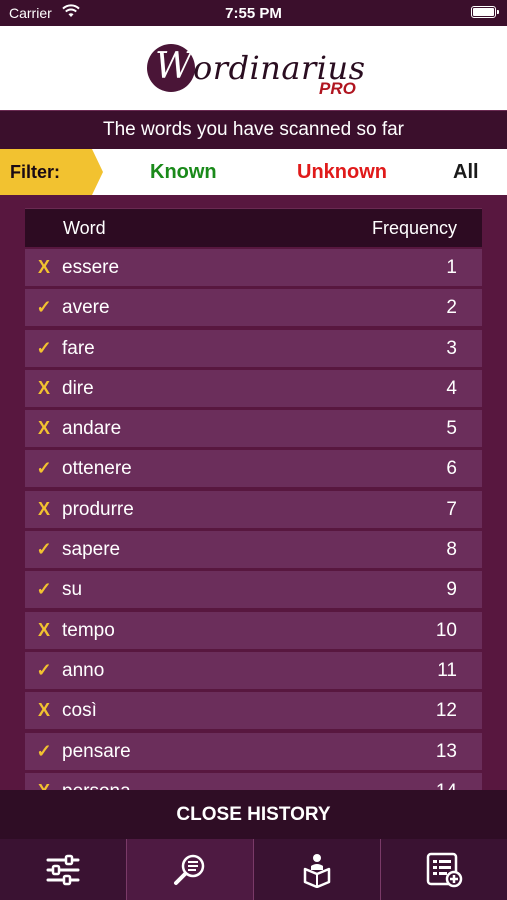  What do you see at coordinates (98, 509) in the screenshot?
I see `word-cell: produrre` at bounding box center [98, 509].